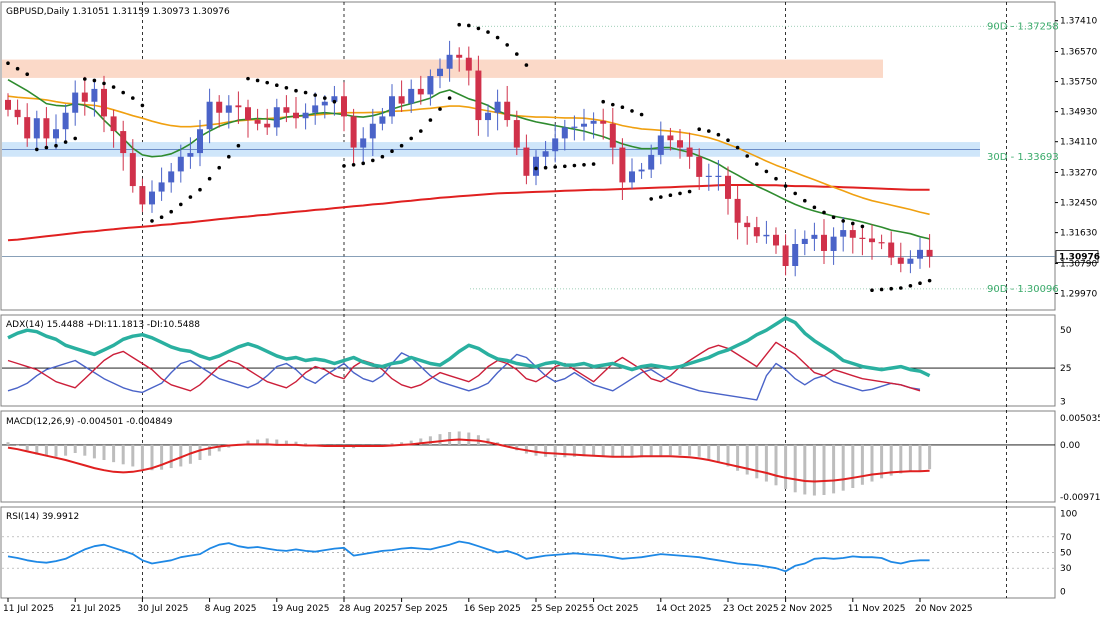 The width and height of the screenshot is (1100, 619). Describe the element at coordinates (28, 609) in the screenshot. I see `date-tick-label: 11 Jul 2025` at that location.